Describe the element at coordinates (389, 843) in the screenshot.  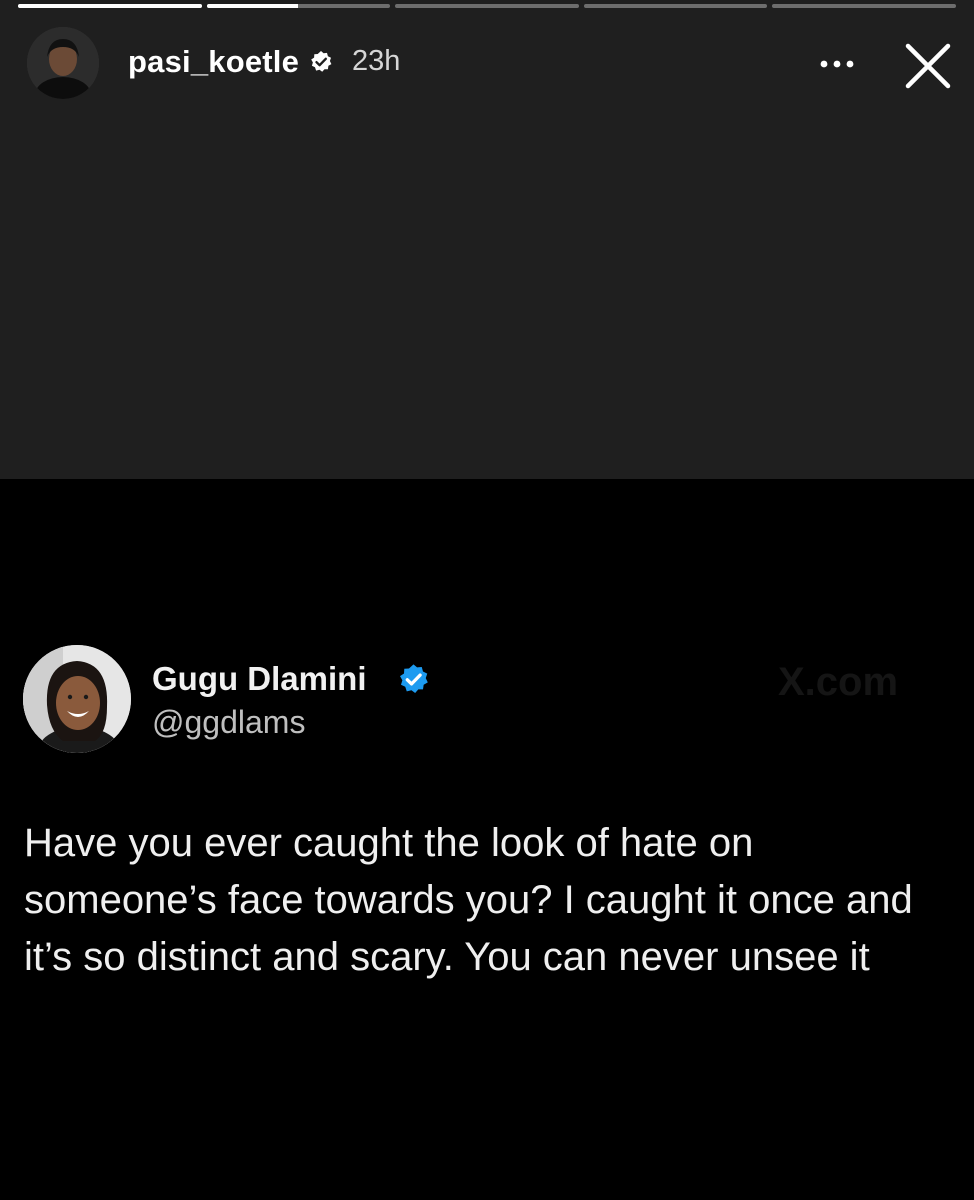
I see `tweet-text-line: Have you ever caught the look of hate on` at that location.